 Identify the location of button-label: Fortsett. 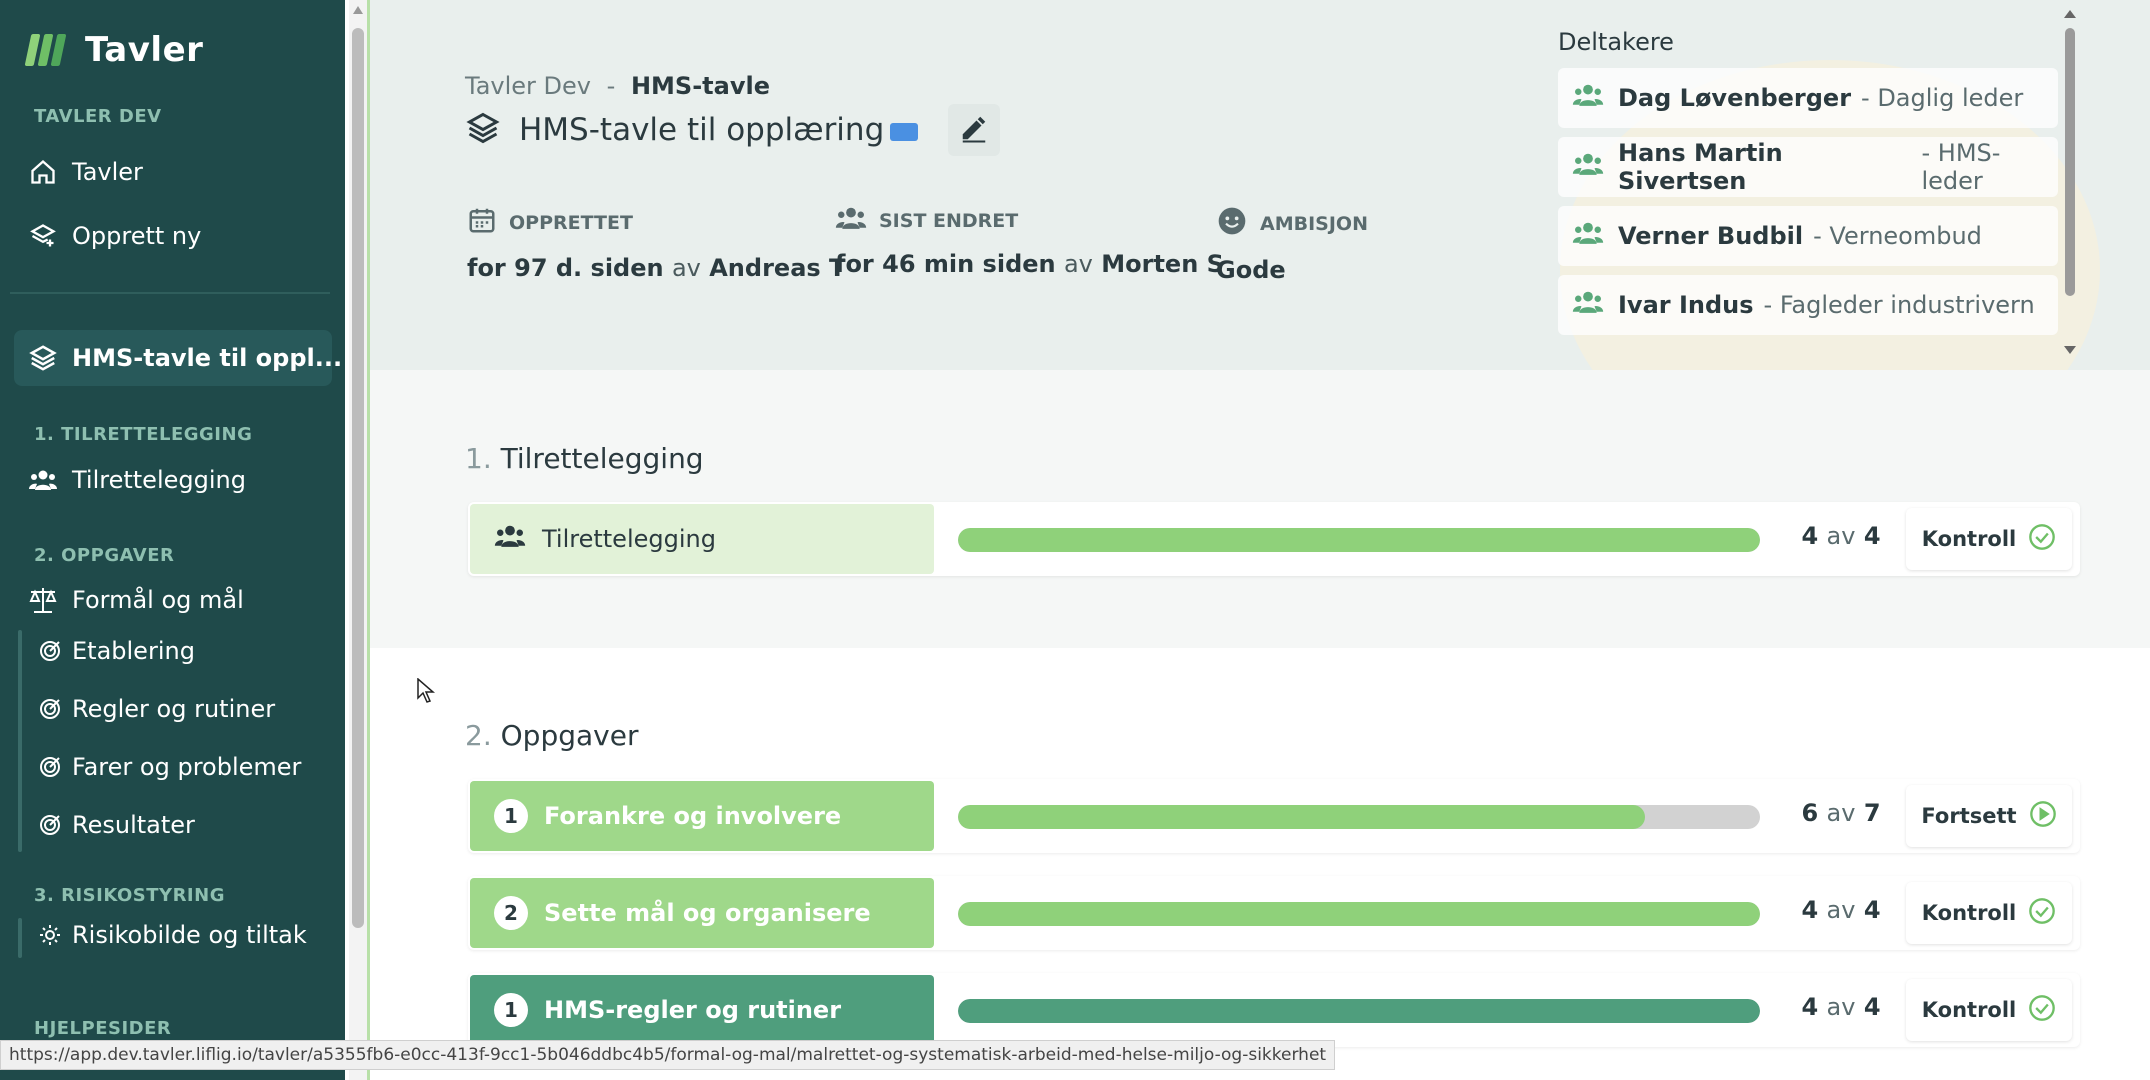
(1969, 816).